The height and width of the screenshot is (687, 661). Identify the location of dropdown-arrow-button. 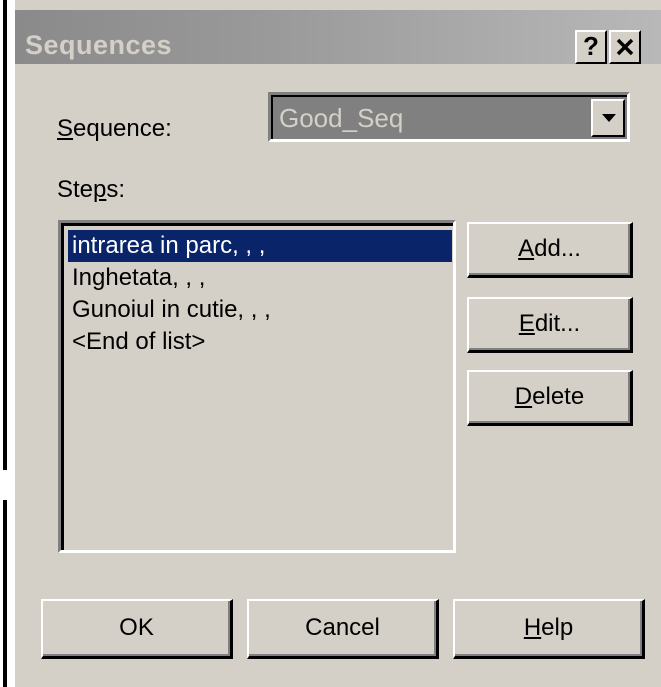
(608, 118).